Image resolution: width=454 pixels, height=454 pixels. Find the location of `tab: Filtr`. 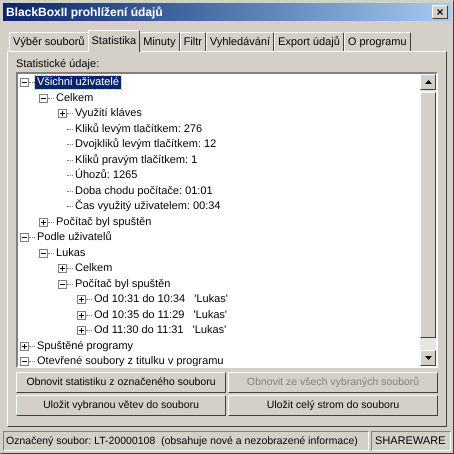

tab: Filtr is located at coordinates (193, 41).